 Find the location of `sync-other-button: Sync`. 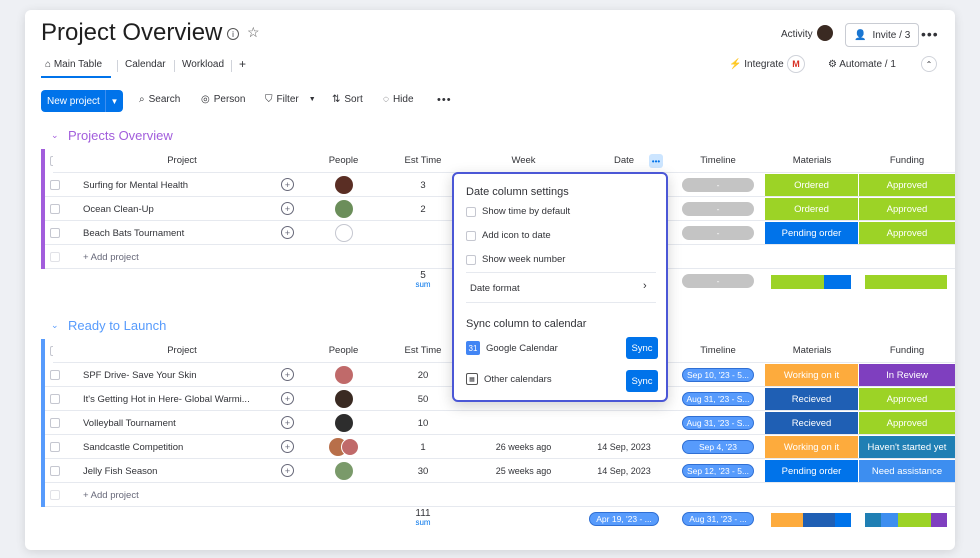

sync-other-button: Sync is located at coordinates (642, 381).